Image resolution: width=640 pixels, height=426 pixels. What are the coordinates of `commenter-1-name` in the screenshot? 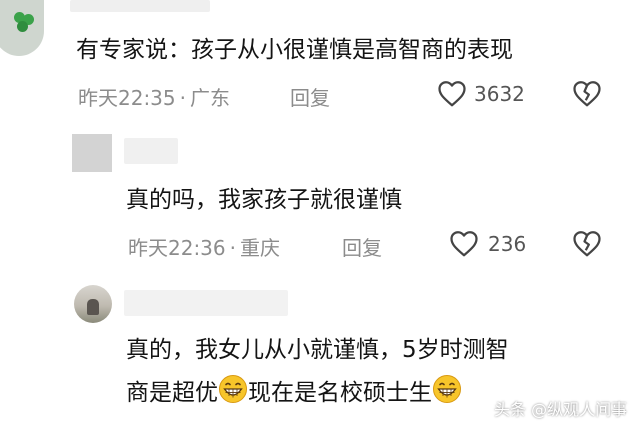 It's located at (140, 6).